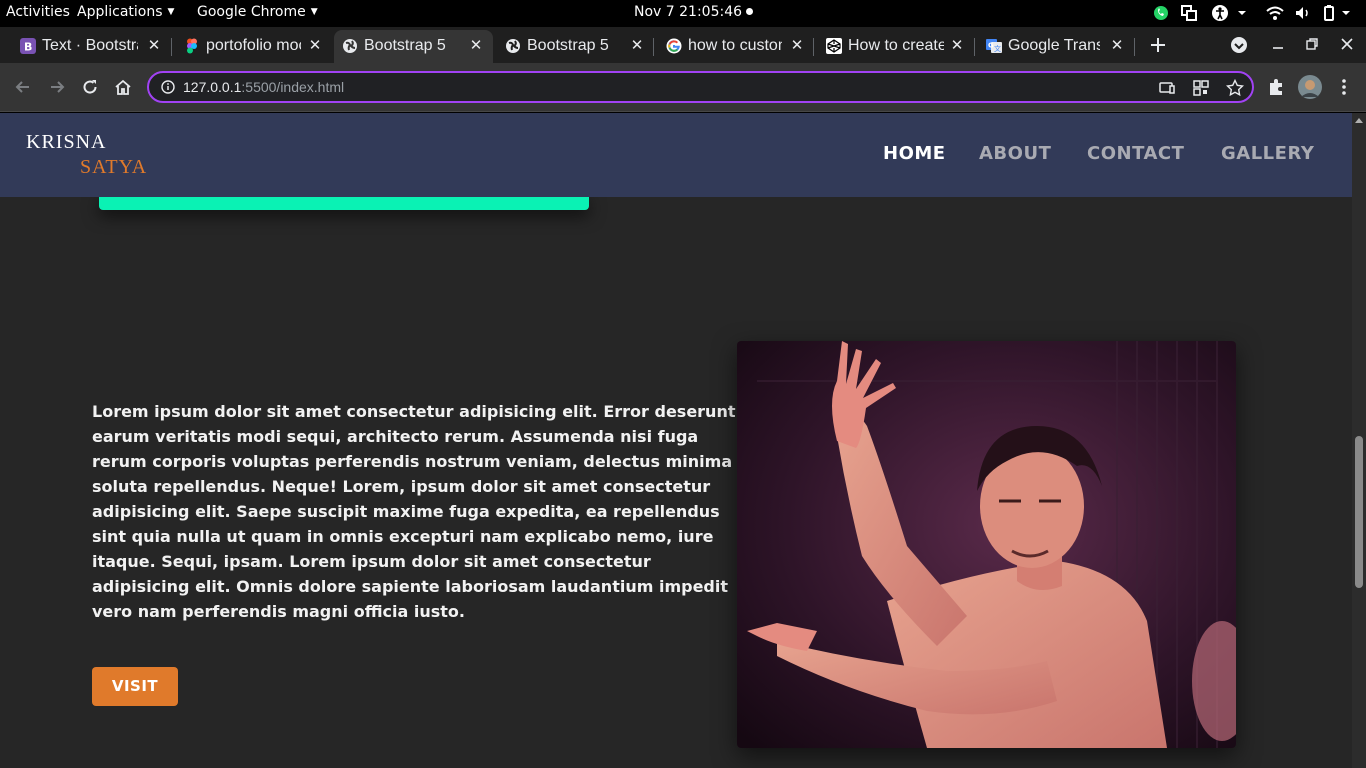 Image resolution: width=1366 pixels, height=768 pixels. What do you see at coordinates (57, 87) in the screenshot?
I see `forward-icon` at bounding box center [57, 87].